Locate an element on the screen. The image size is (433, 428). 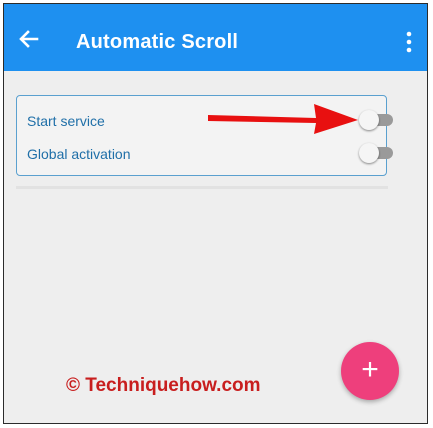
overflow-menu-button is located at coordinates (409, 42).